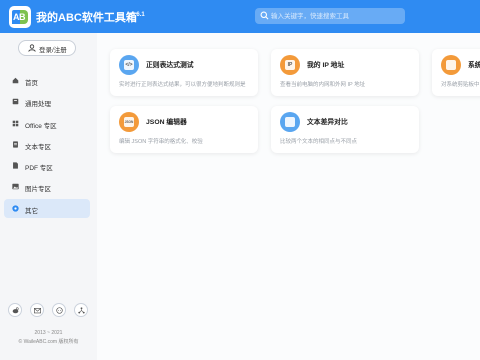 This screenshot has width=480, height=360. I want to click on tool-card-title: 我的 IP 地址, so click(326, 65).